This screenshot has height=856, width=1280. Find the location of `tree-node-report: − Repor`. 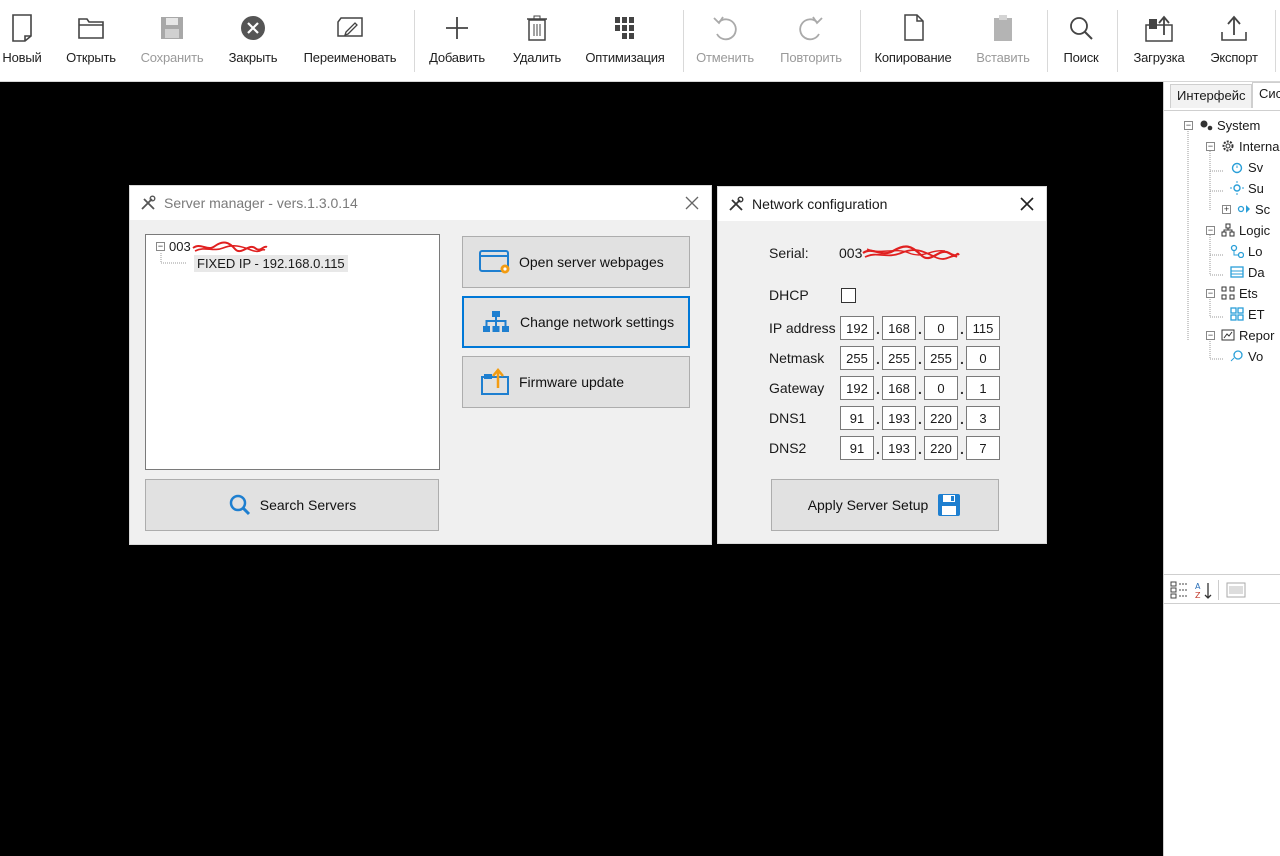

tree-node-report: − Repor is located at coordinates (1240, 335).